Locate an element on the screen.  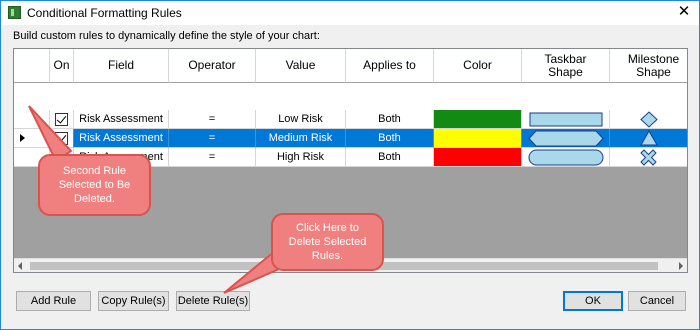
column-header-field: Field is located at coordinates (121, 66).